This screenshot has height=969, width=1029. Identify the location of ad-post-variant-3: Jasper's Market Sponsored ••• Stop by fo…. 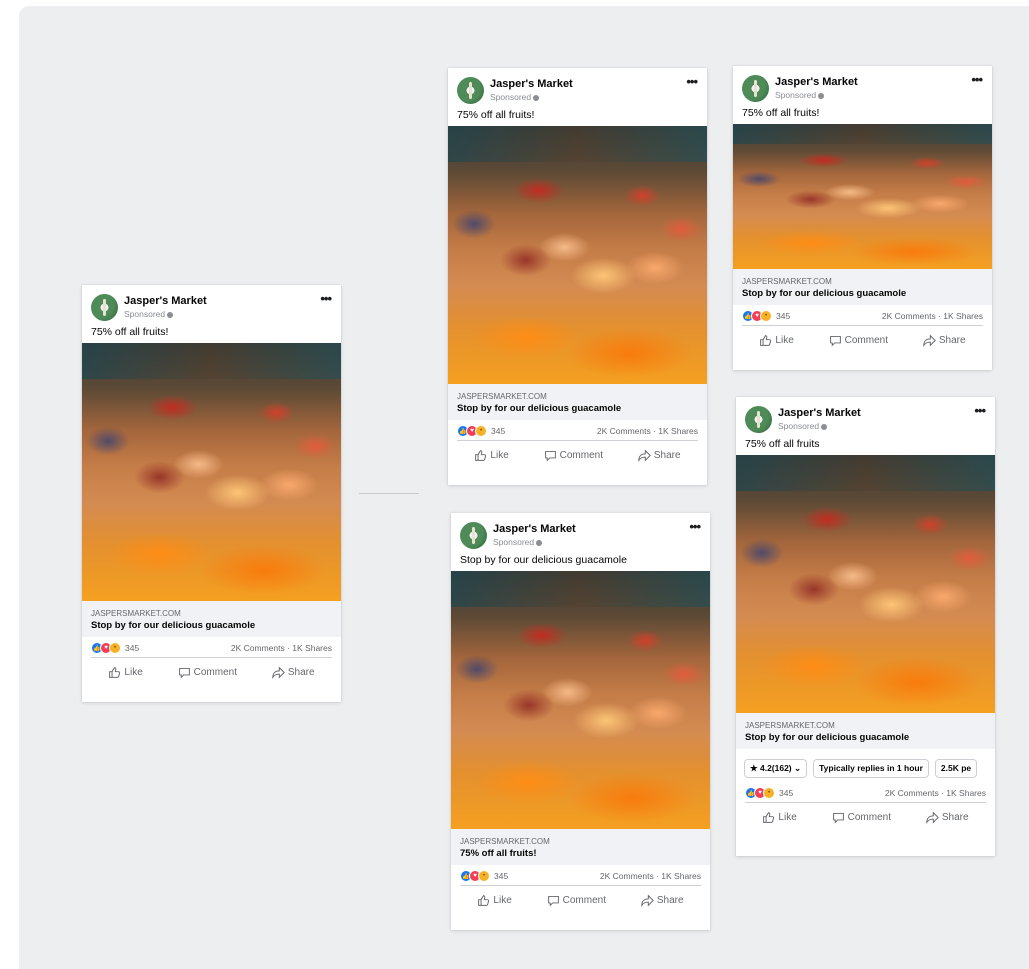
(580, 721).